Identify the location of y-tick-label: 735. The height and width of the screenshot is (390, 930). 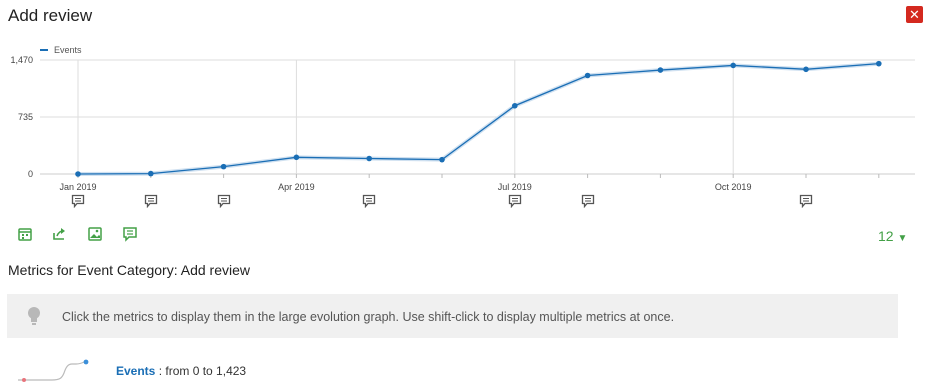
(25, 117).